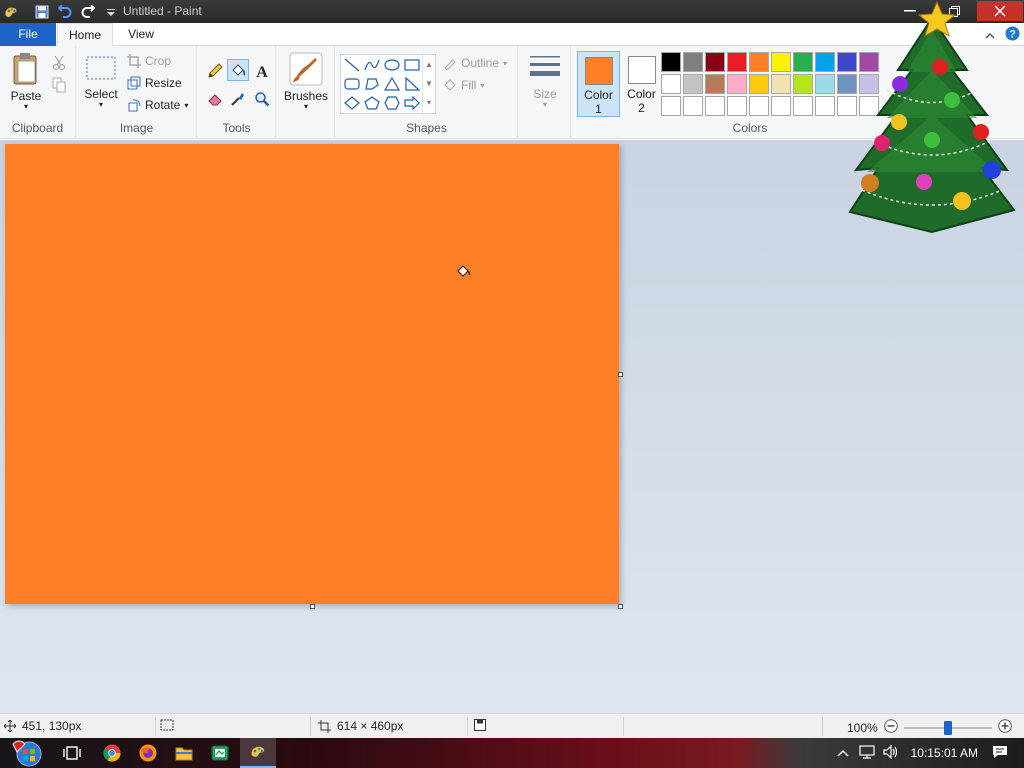 The width and height of the screenshot is (1024, 768). What do you see at coordinates (42, 726) in the screenshot?
I see `cursor-position: 451, 130px` at bounding box center [42, 726].